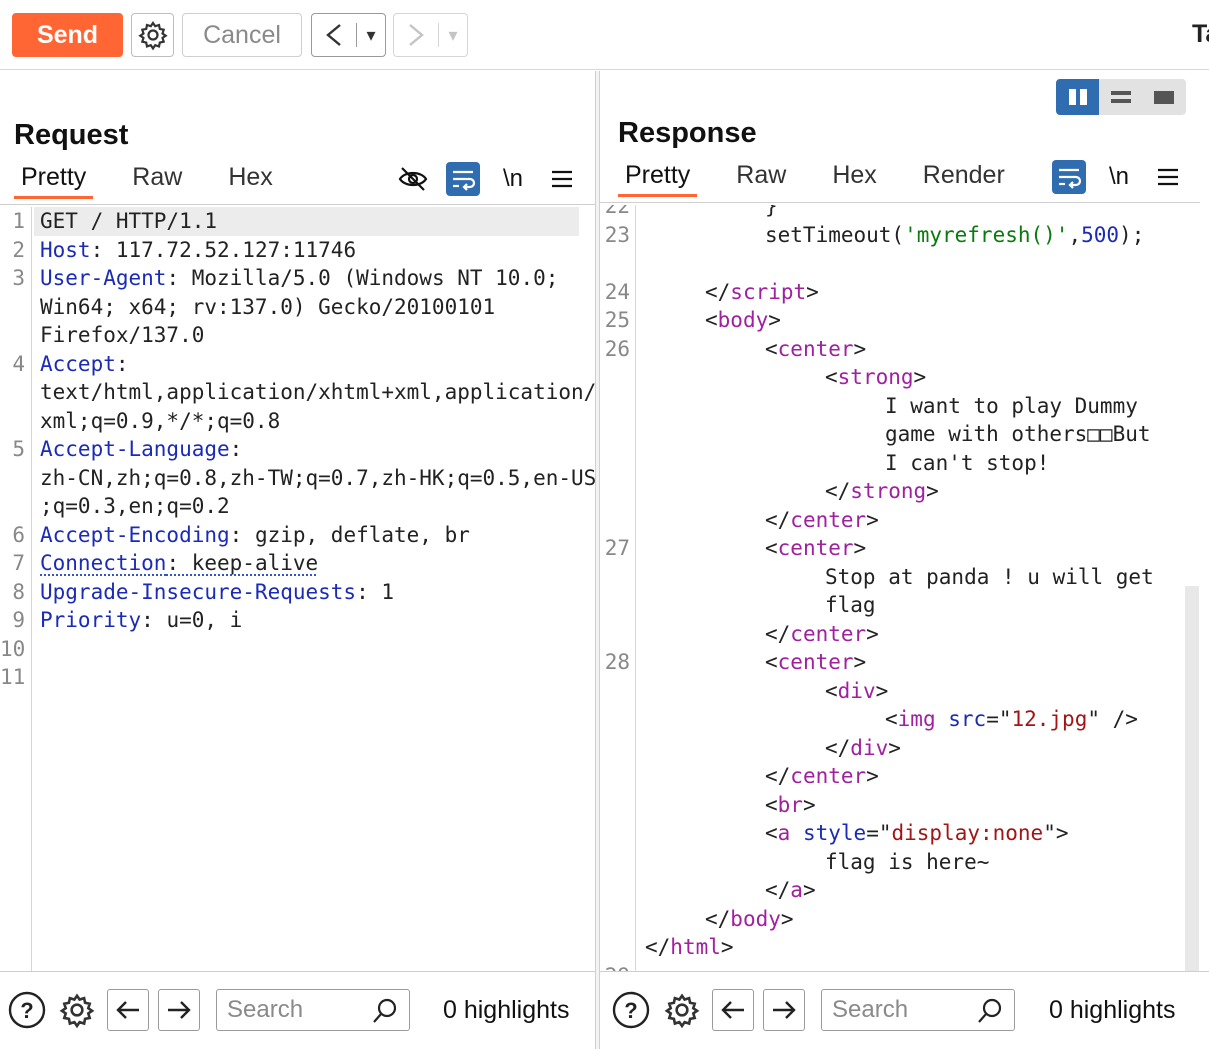  What do you see at coordinates (850, 605) in the screenshot?
I see `code-line: flag` at bounding box center [850, 605].